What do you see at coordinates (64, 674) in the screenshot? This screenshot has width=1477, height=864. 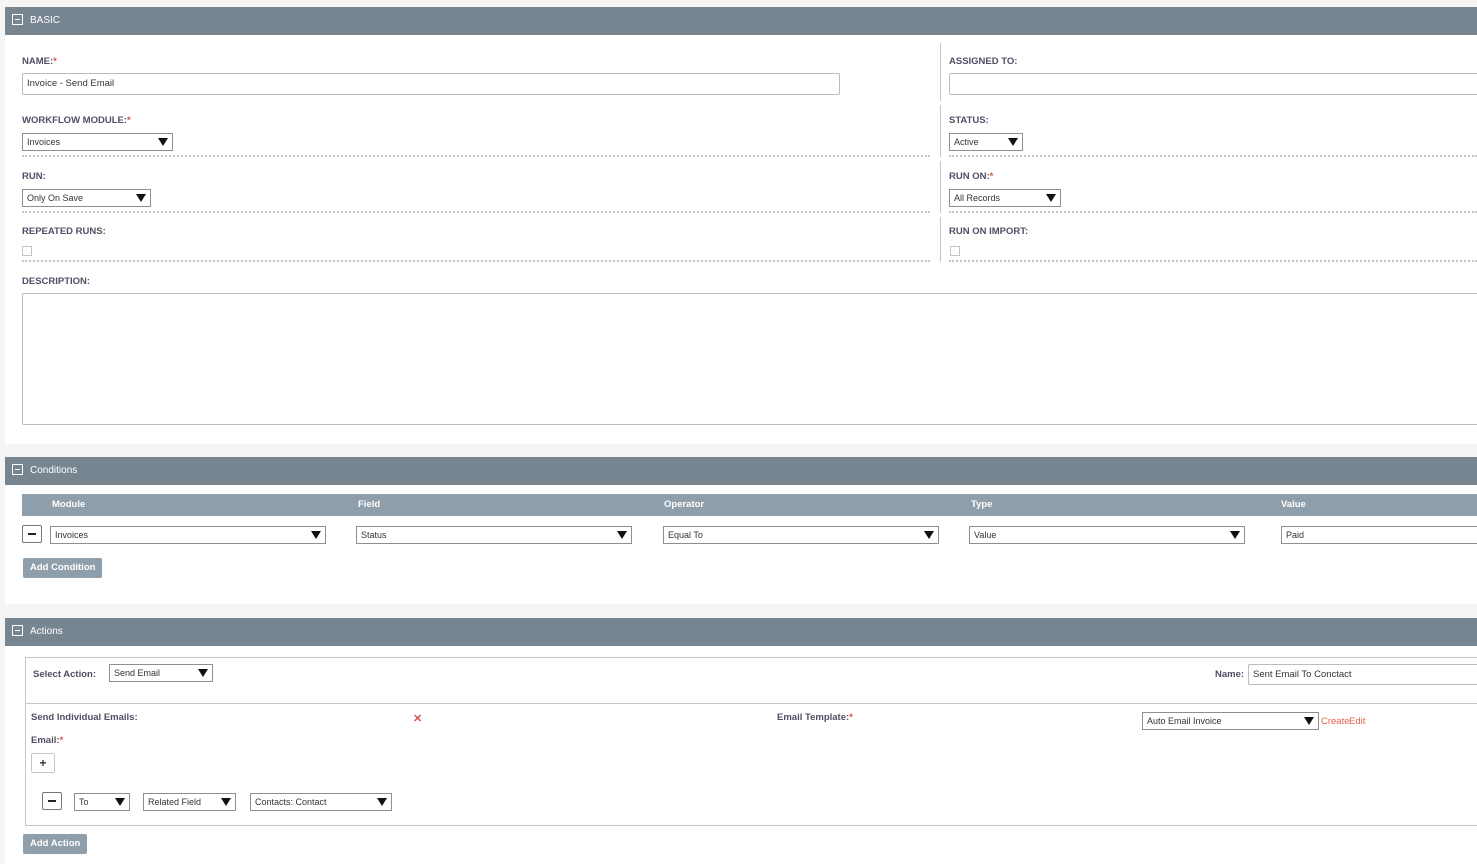 I see `select-action-label: Select Action:` at bounding box center [64, 674].